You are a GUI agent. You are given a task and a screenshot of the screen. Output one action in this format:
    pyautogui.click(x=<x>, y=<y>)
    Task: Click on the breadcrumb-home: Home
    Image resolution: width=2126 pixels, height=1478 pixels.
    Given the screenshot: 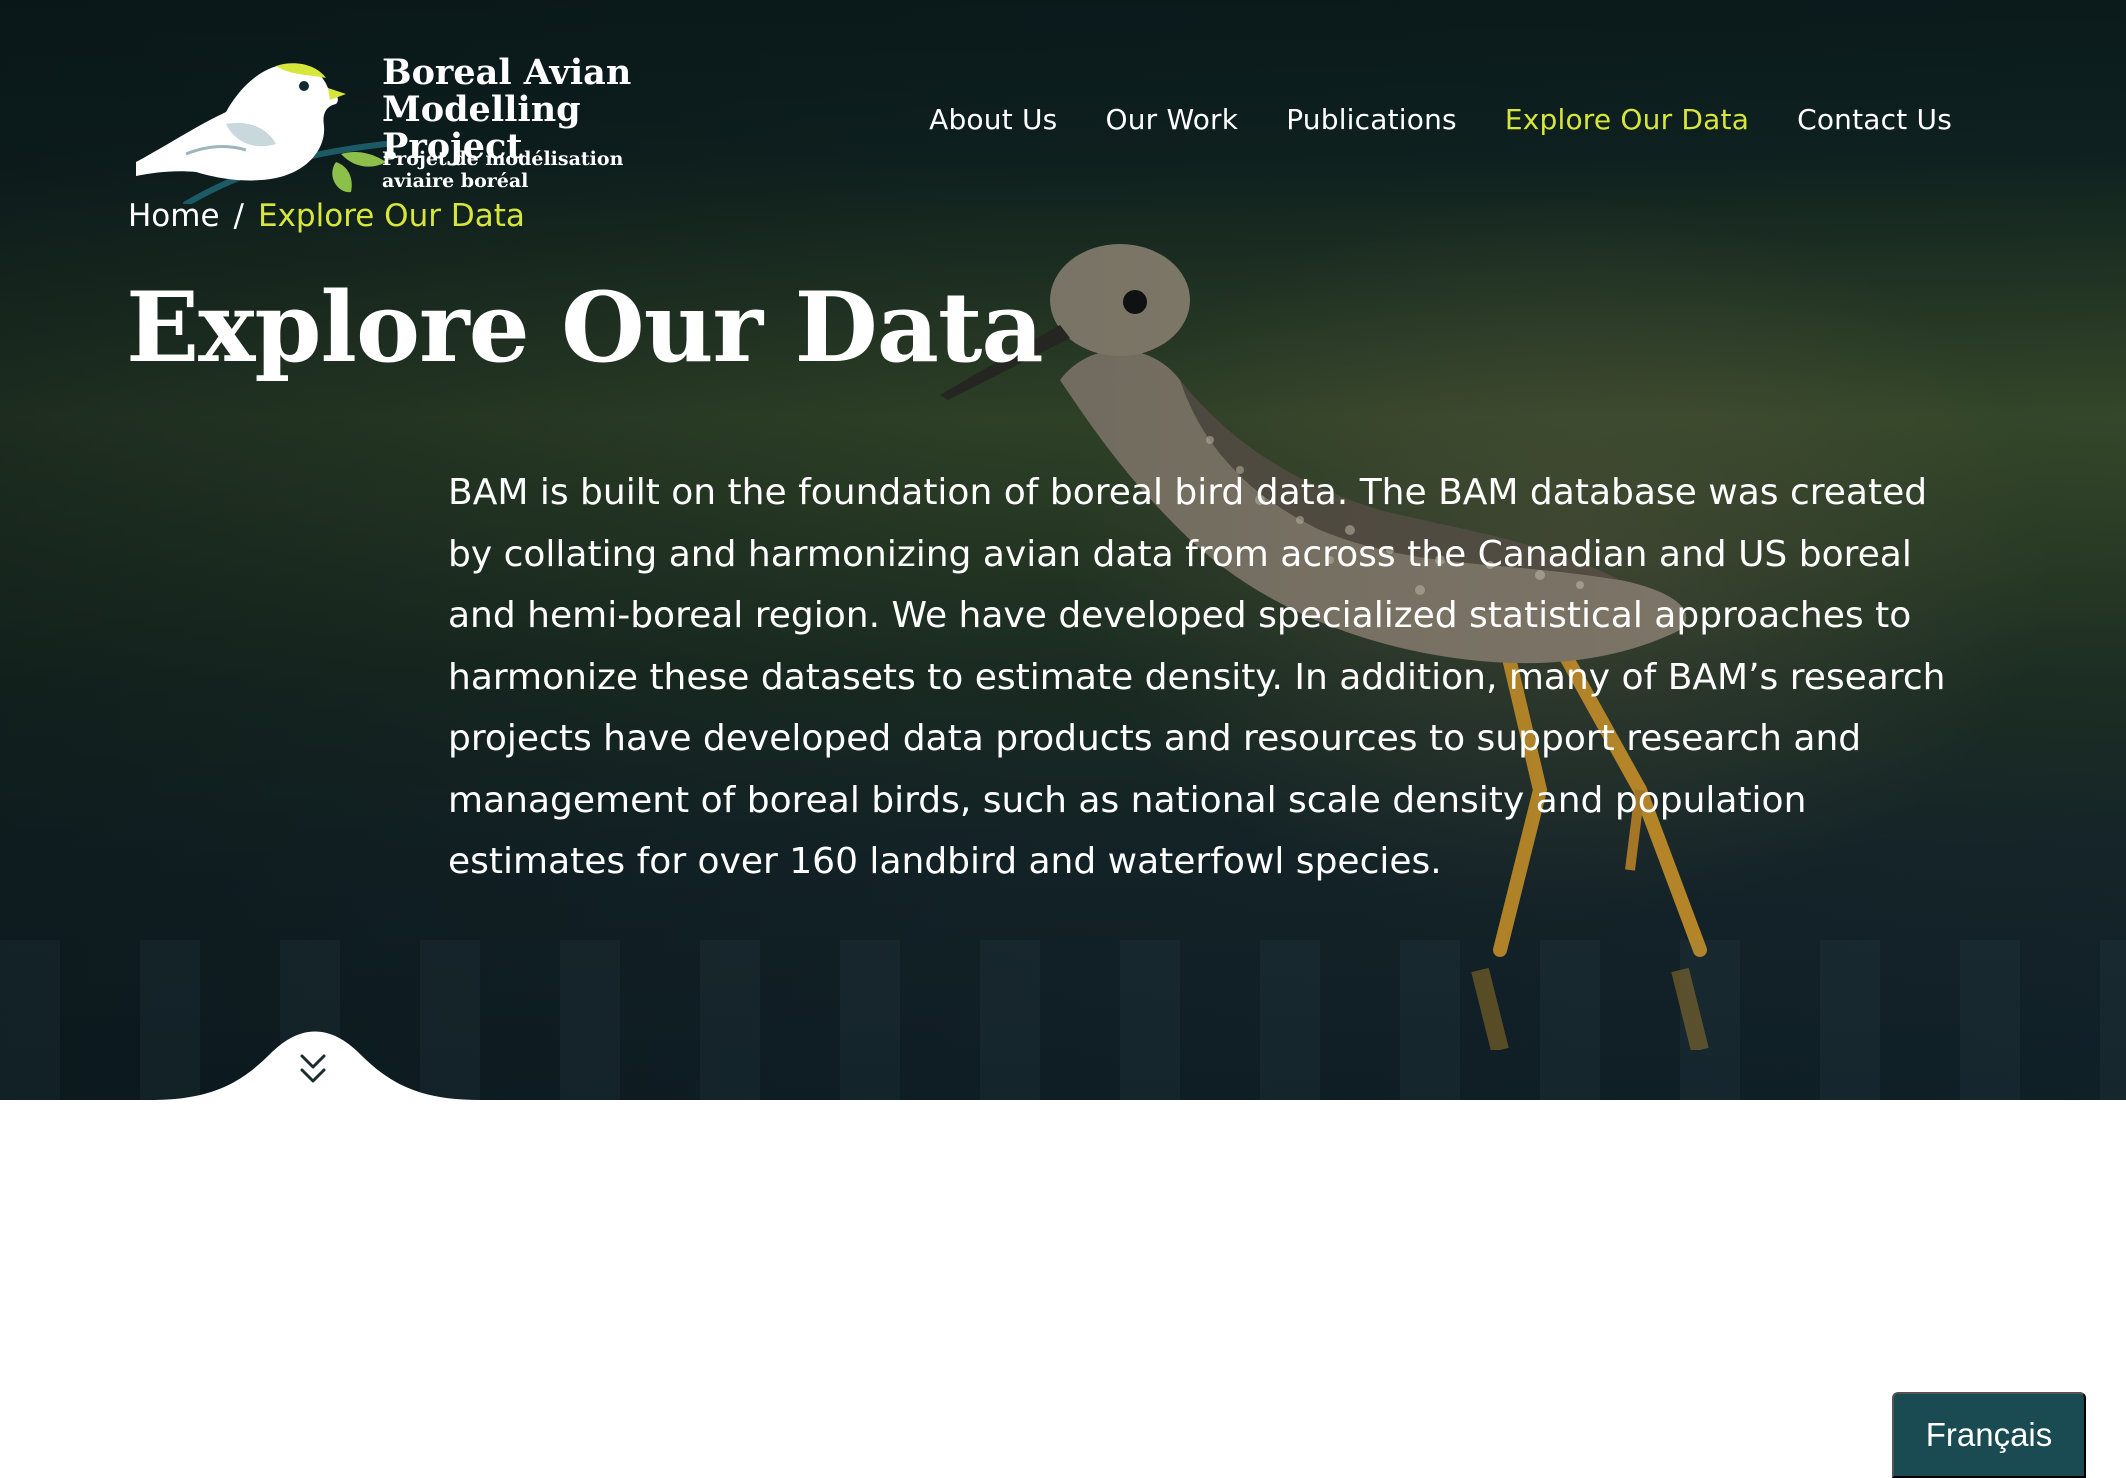 What is the action you would take?
    pyautogui.click(x=174, y=216)
    